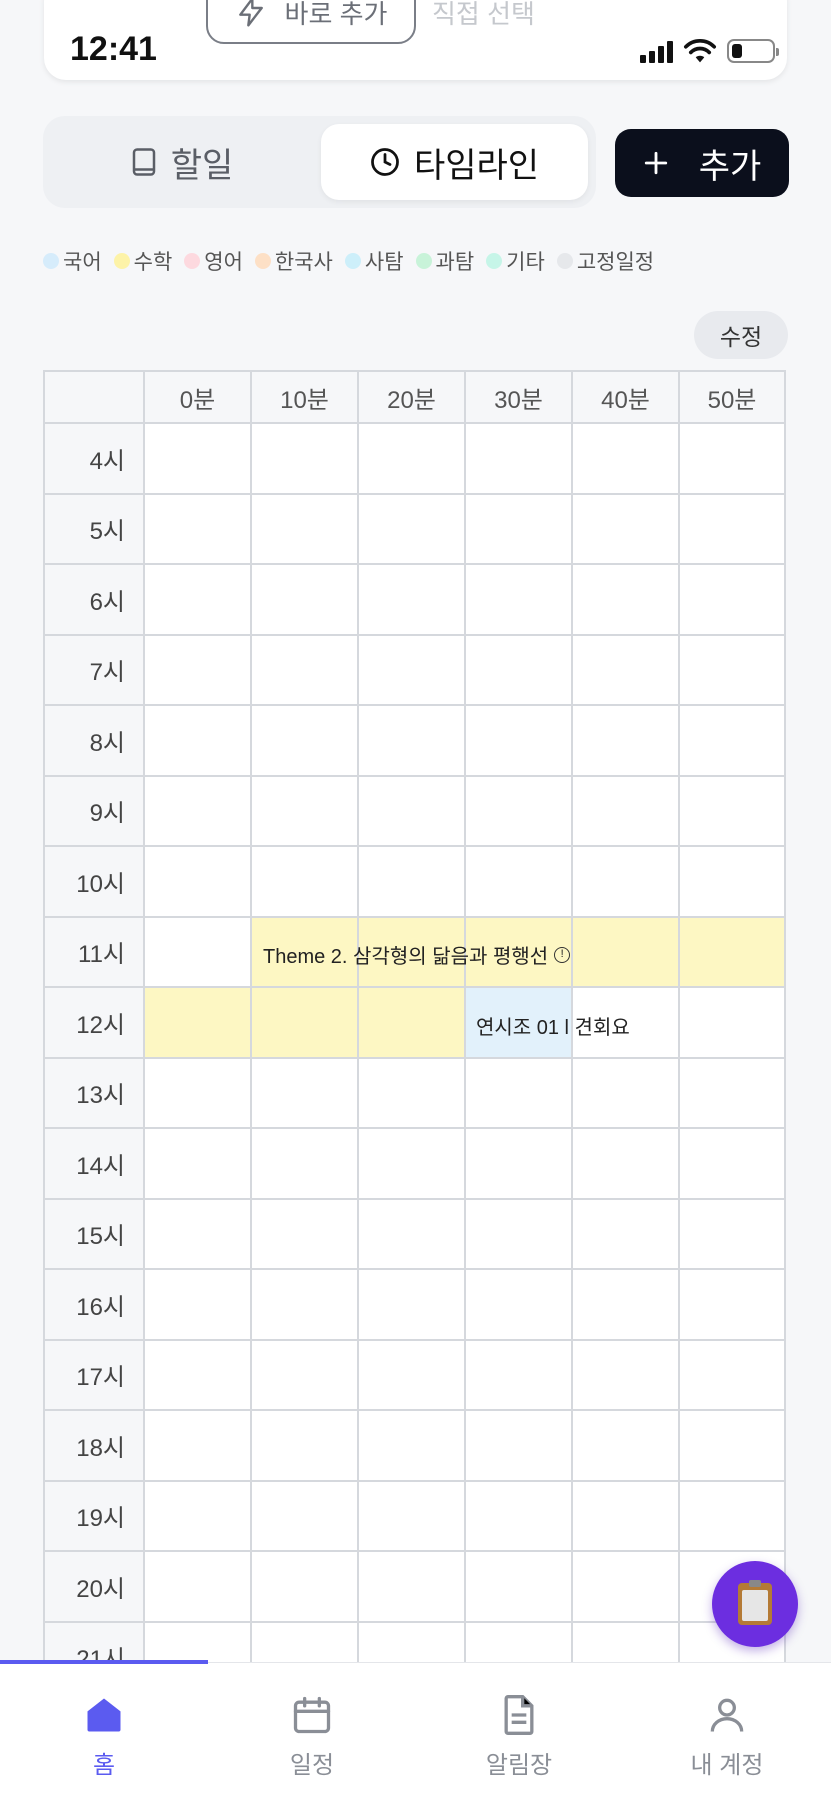 The height and width of the screenshot is (1800, 831). What do you see at coordinates (727, 1736) in the screenshot?
I see `nav-account: 내 계정` at bounding box center [727, 1736].